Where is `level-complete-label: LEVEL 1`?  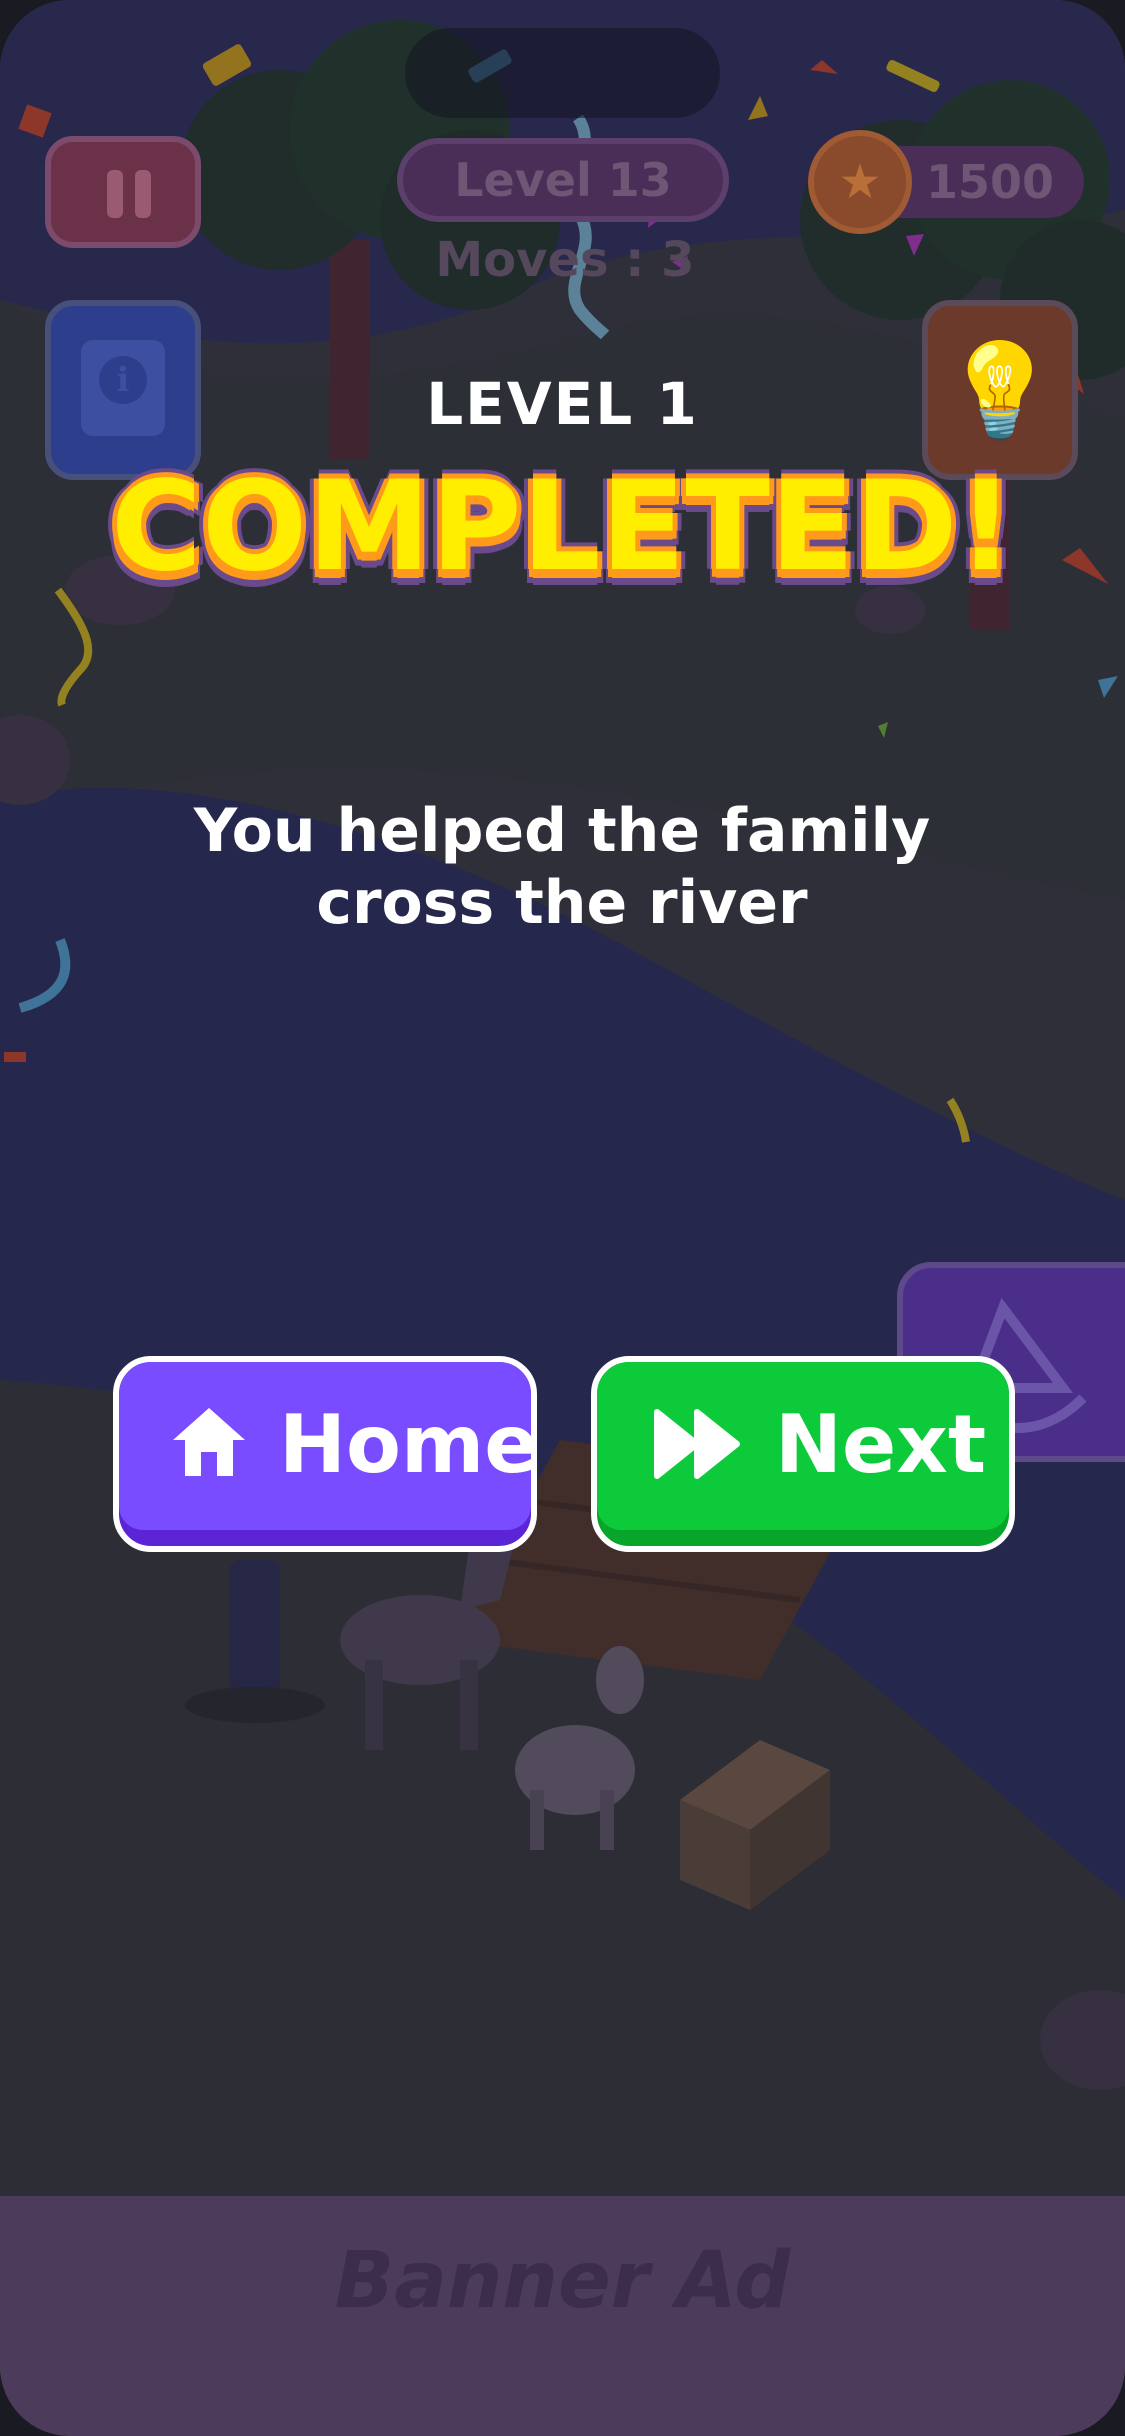 level-complete-label: LEVEL 1 is located at coordinates (562, 404).